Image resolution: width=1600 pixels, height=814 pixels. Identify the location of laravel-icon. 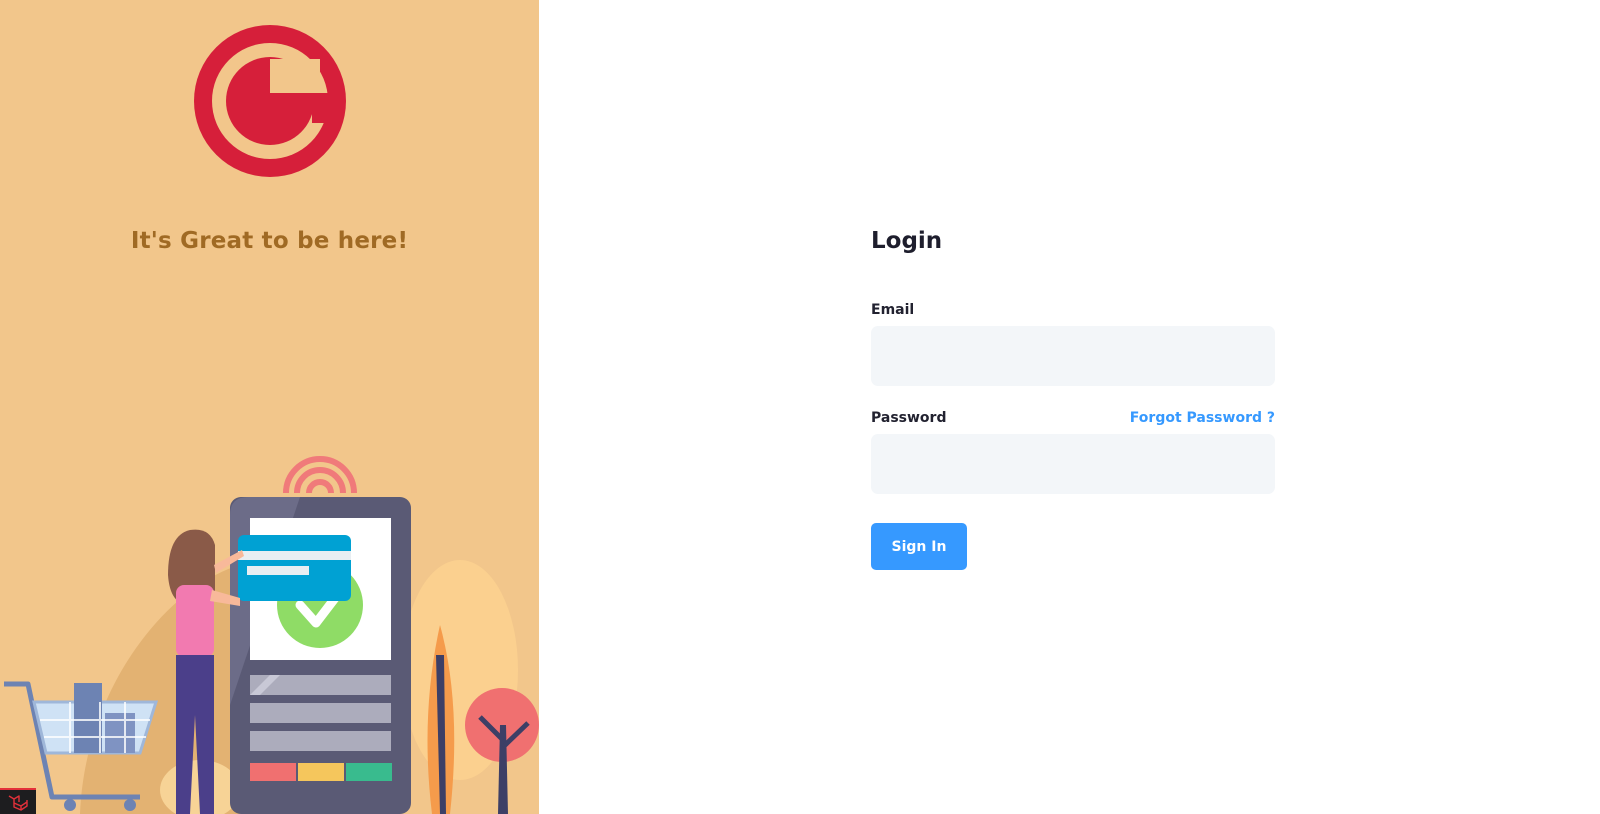
(18, 803).